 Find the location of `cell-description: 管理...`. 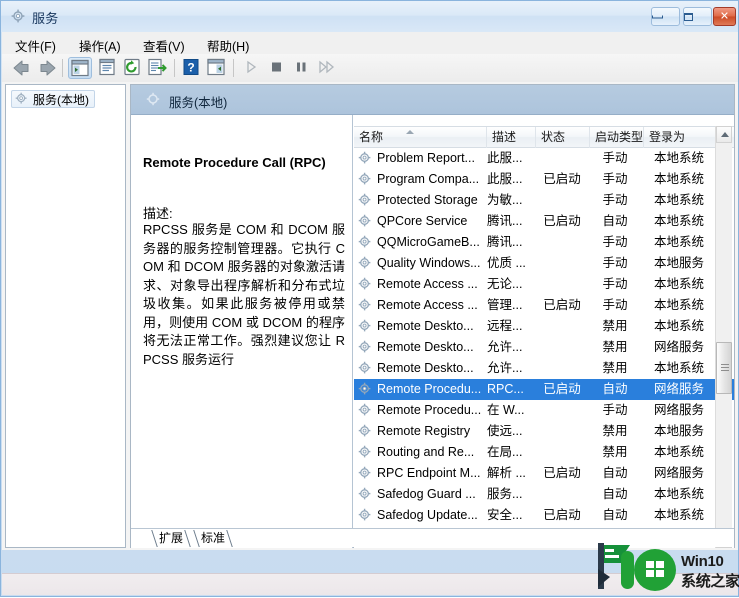

cell-description: 管理... is located at coordinates (505, 305).